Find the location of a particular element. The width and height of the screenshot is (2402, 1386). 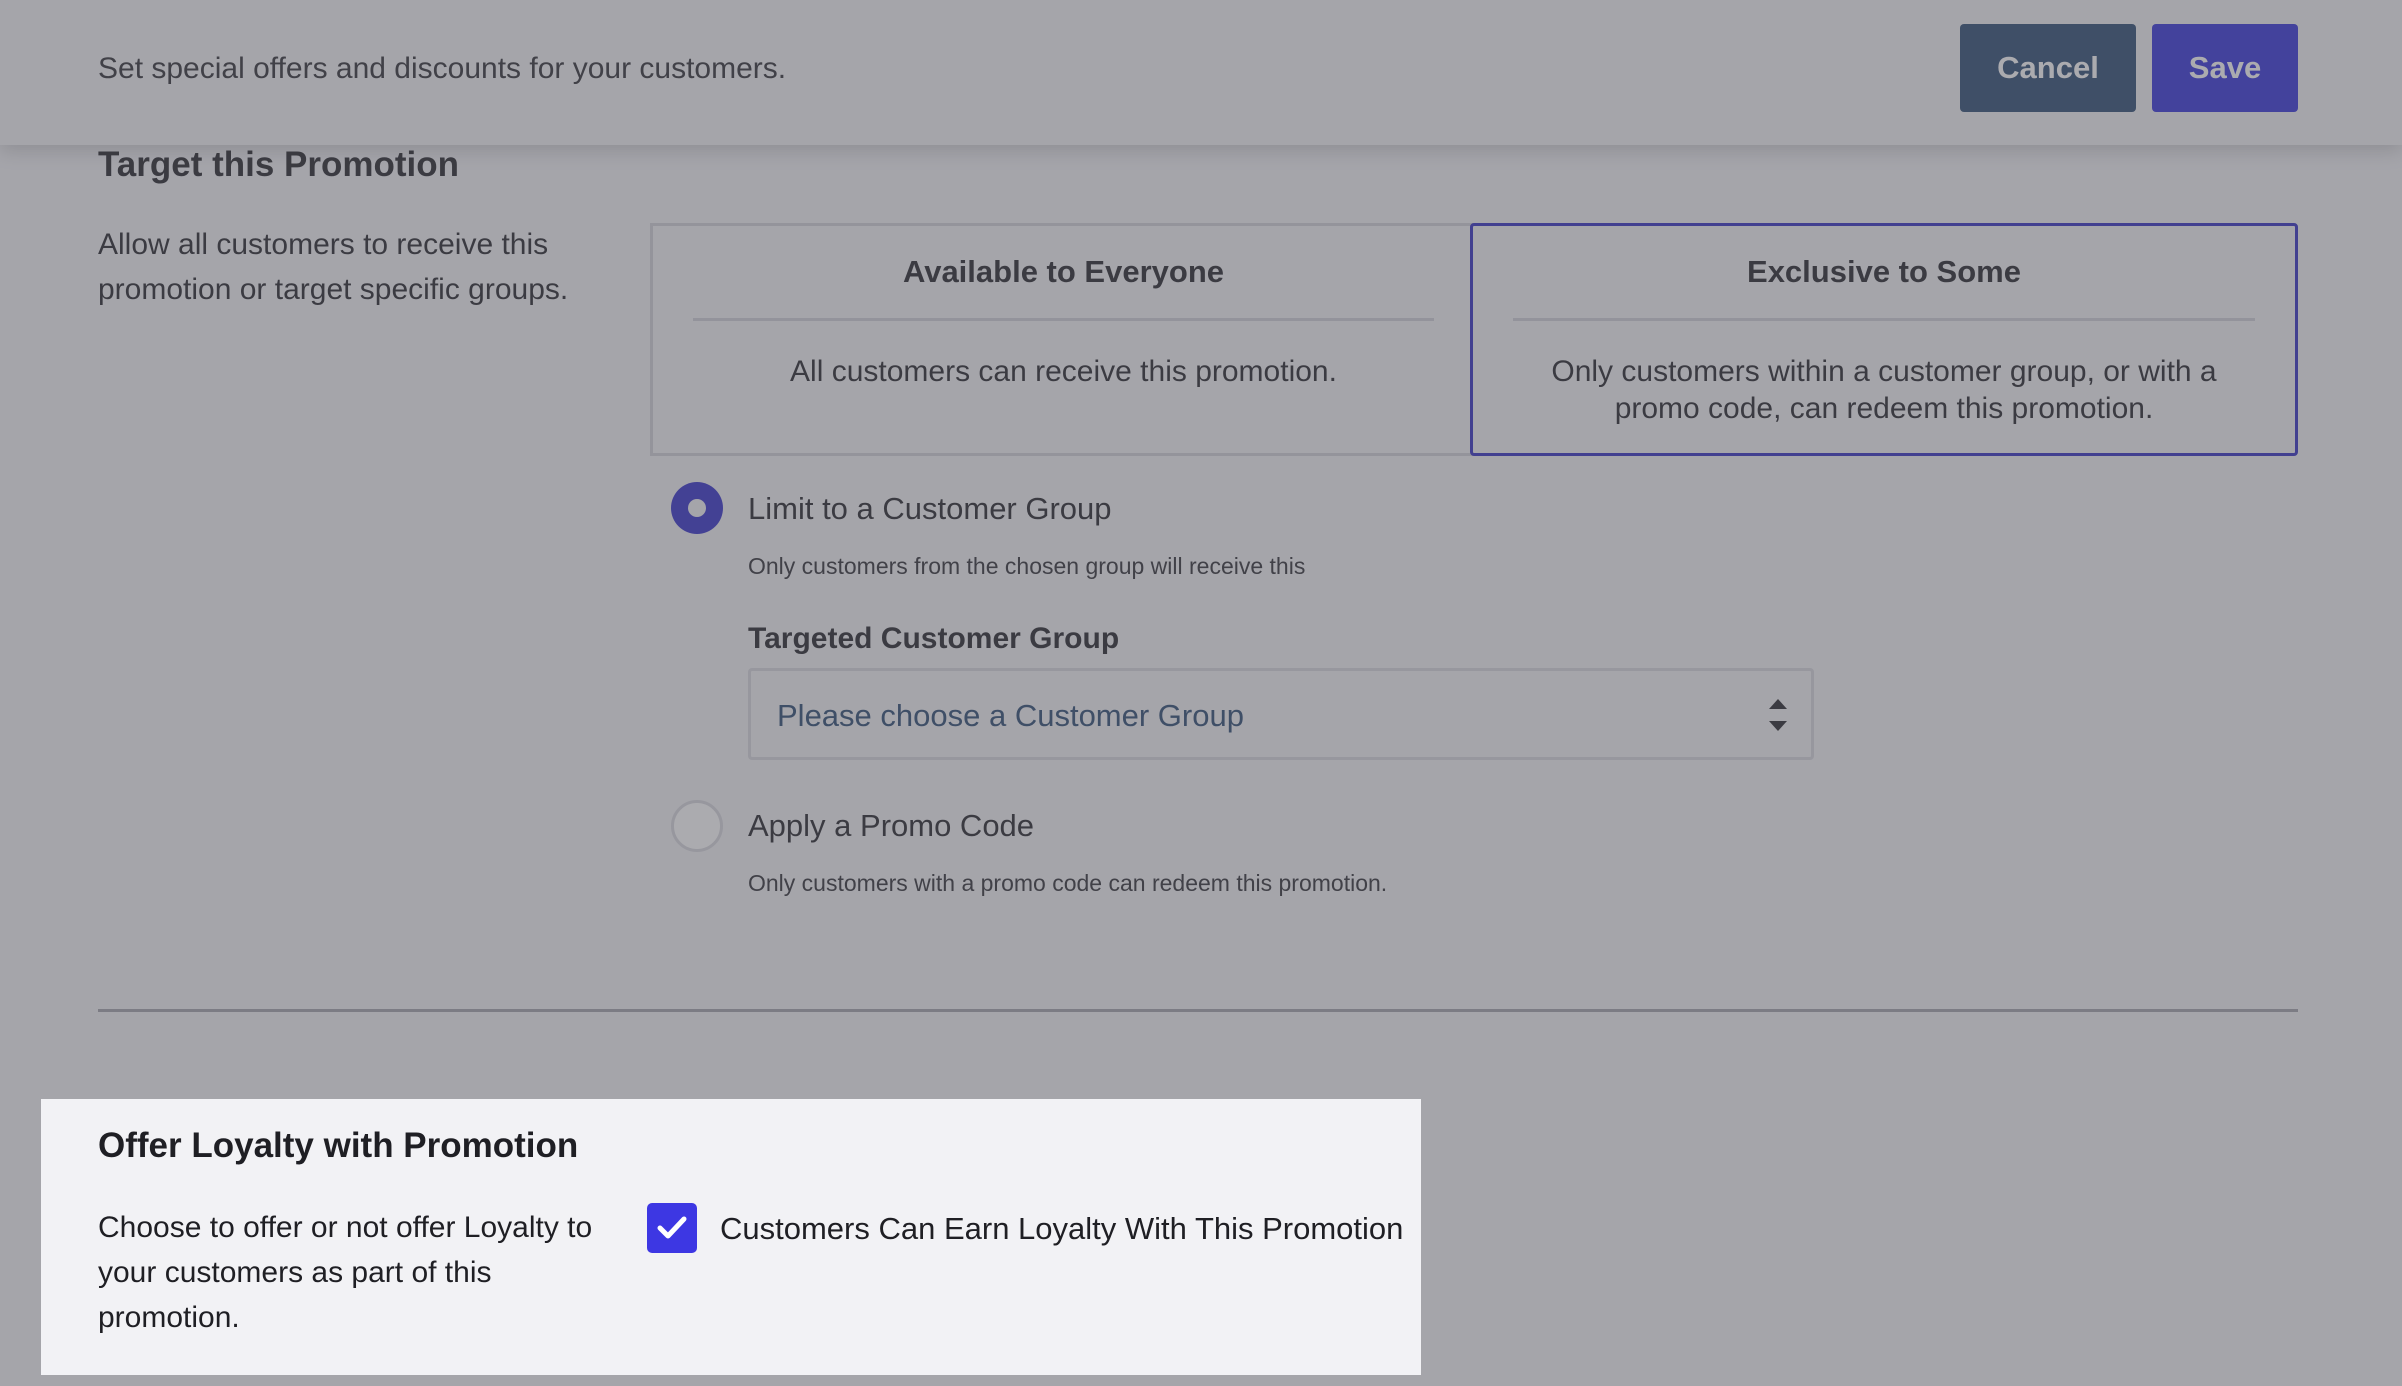

loyalty-section-title: Offer Loyalty with Promotion is located at coordinates (338, 1145).